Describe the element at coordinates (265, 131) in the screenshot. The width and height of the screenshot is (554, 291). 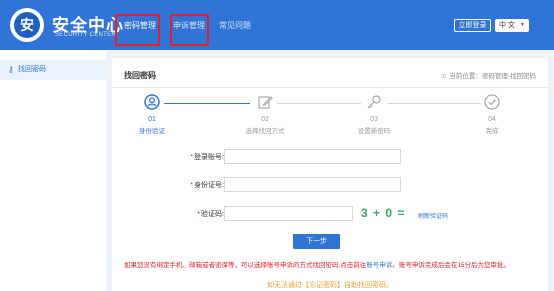
I see `step-label: 选择找回方式` at that location.